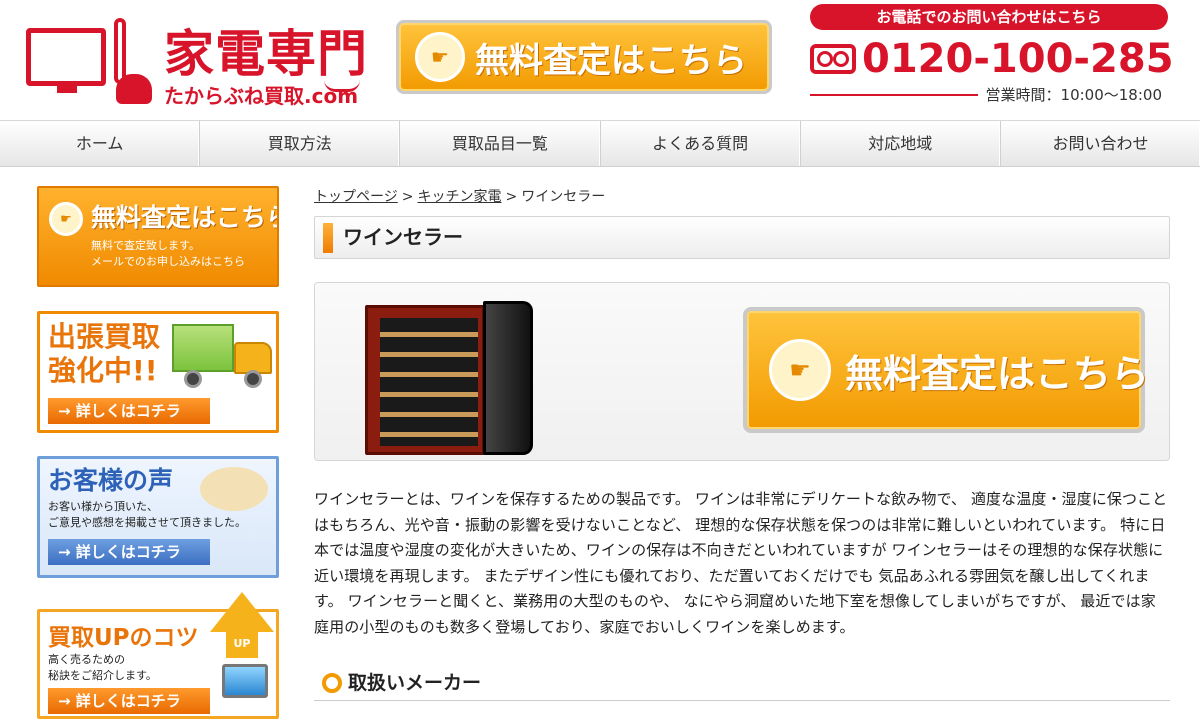 The image size is (1200, 719). What do you see at coordinates (100, 143) in the screenshot?
I see `nav-item-home: ホーム` at bounding box center [100, 143].